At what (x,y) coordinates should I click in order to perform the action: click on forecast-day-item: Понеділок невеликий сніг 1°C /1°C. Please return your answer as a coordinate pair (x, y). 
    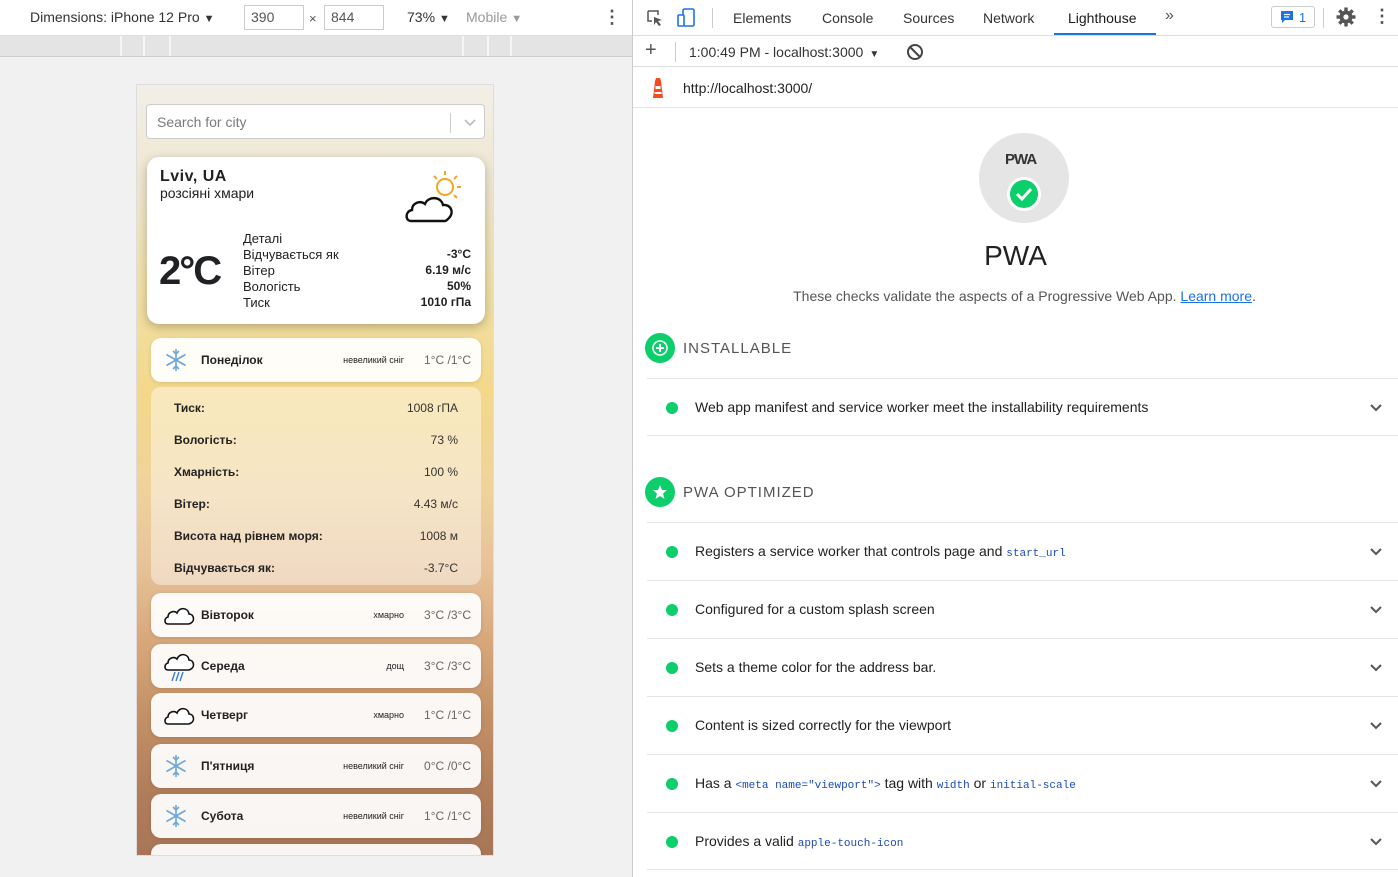
    Looking at the image, I should click on (316, 360).